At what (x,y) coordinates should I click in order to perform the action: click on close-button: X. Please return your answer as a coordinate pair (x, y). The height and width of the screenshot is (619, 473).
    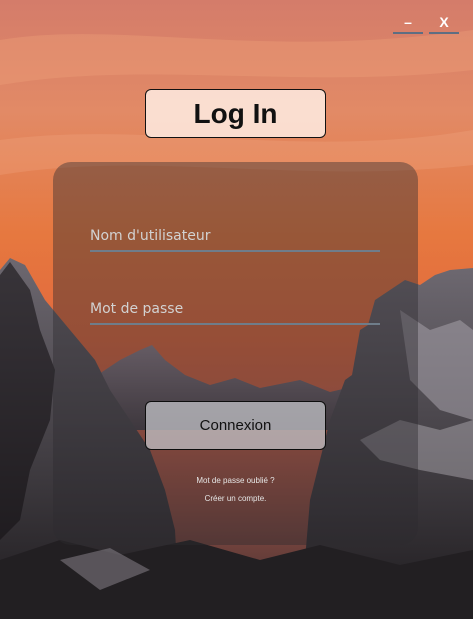
    Looking at the image, I should click on (444, 23).